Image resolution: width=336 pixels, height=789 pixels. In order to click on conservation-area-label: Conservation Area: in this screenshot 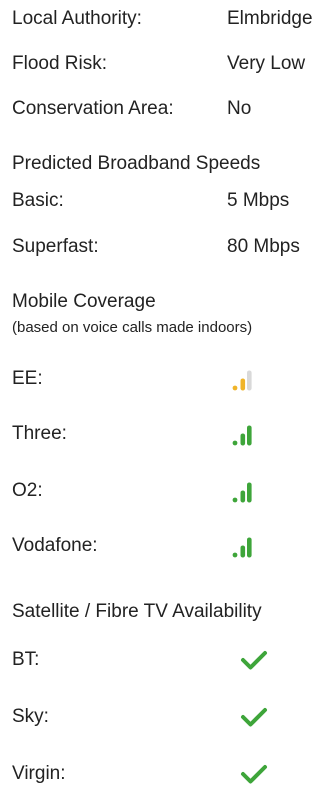, I will do `click(93, 108)`.